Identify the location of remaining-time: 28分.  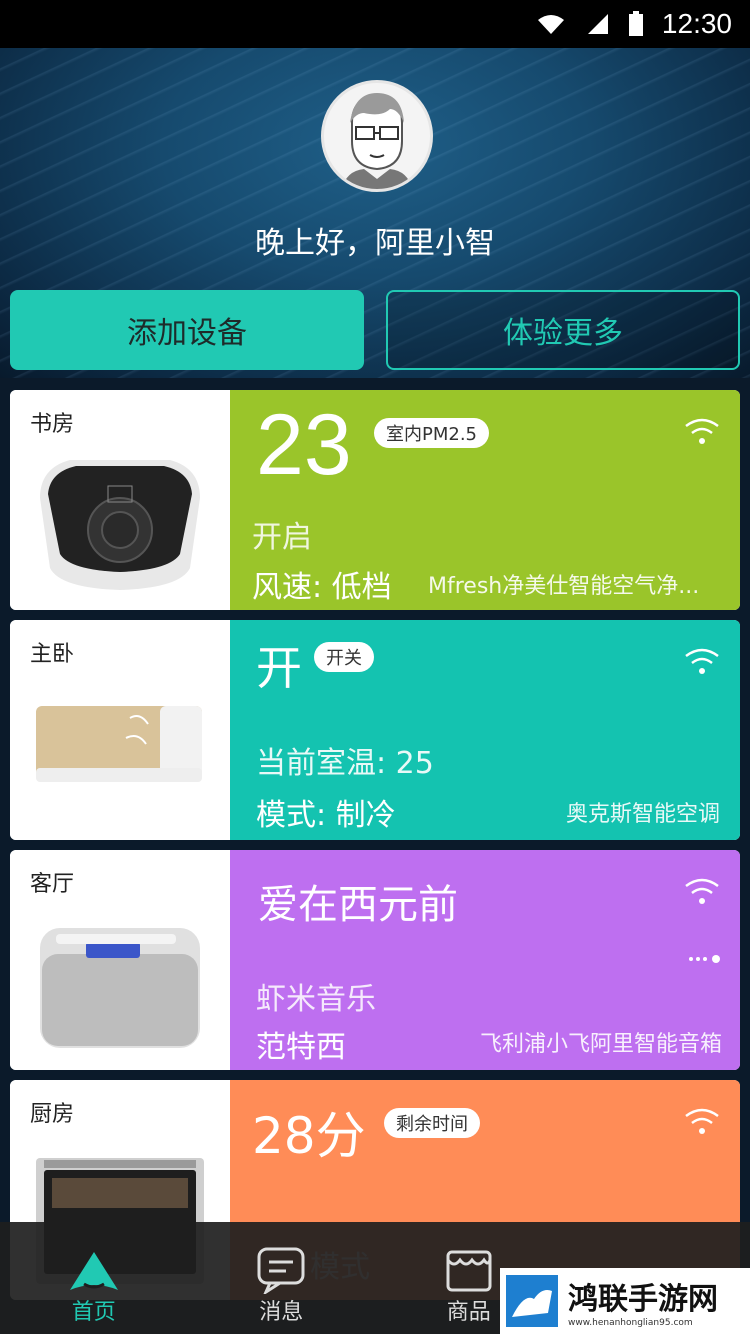
(309, 1136).